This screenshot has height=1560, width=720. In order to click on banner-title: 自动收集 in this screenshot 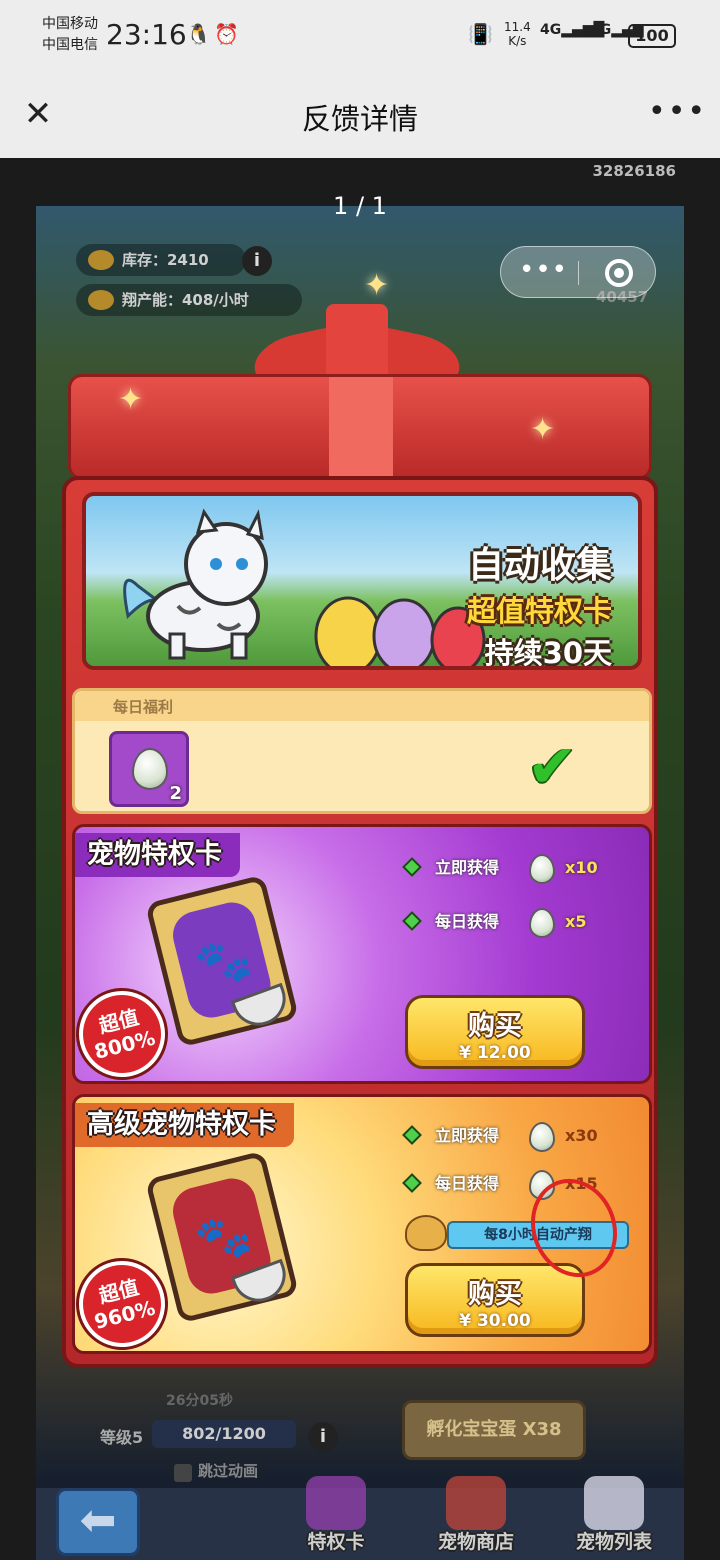, I will do `click(539, 565)`.